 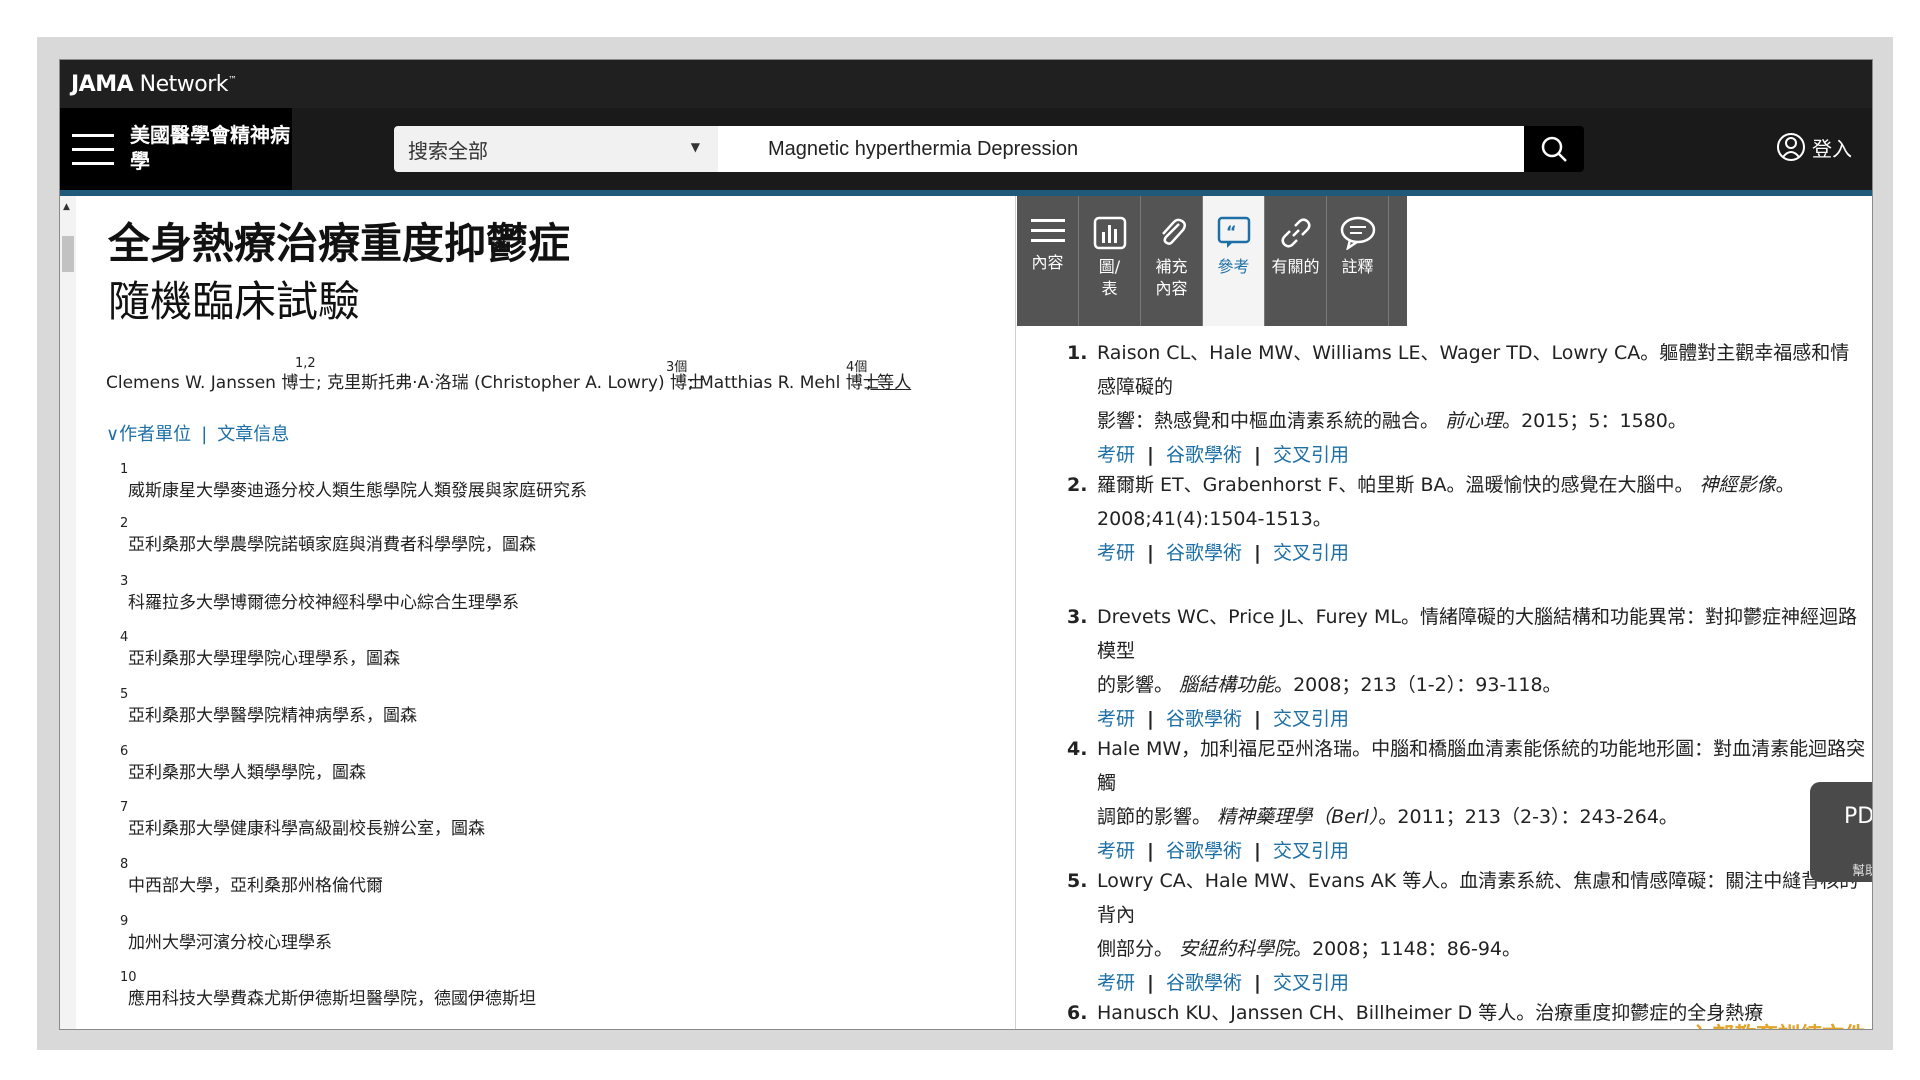 I want to click on comment-icon, so click(x=1357, y=233).